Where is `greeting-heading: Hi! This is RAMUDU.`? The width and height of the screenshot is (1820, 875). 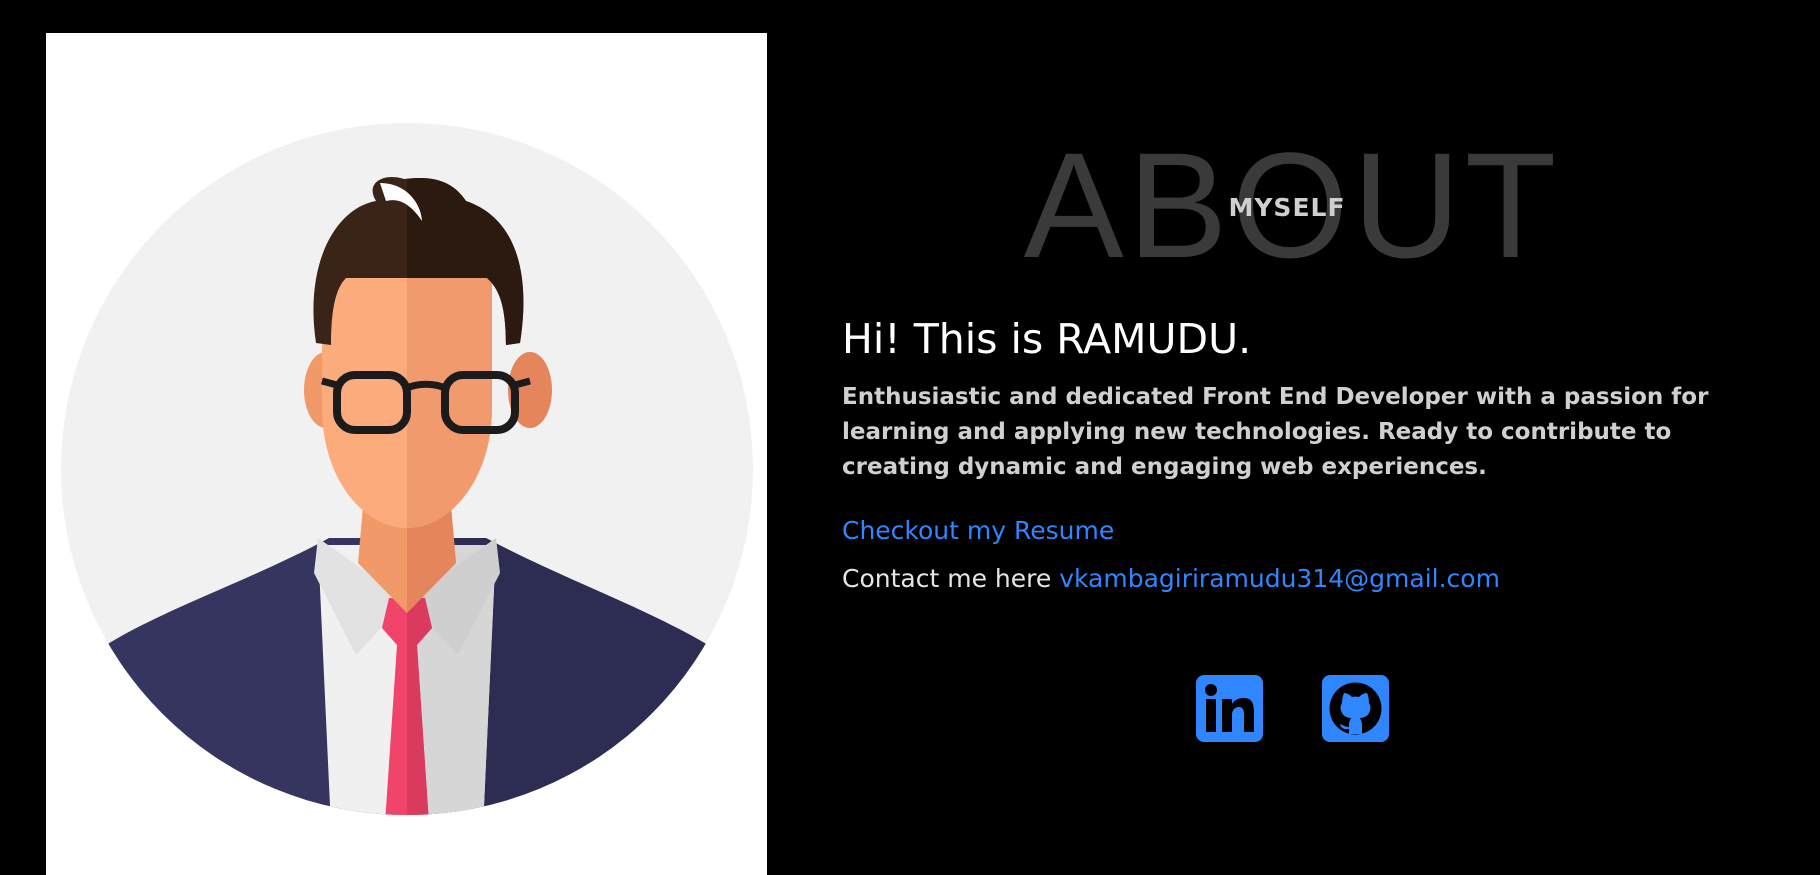 greeting-heading: Hi! This is RAMUDU. is located at coordinates (1047, 339).